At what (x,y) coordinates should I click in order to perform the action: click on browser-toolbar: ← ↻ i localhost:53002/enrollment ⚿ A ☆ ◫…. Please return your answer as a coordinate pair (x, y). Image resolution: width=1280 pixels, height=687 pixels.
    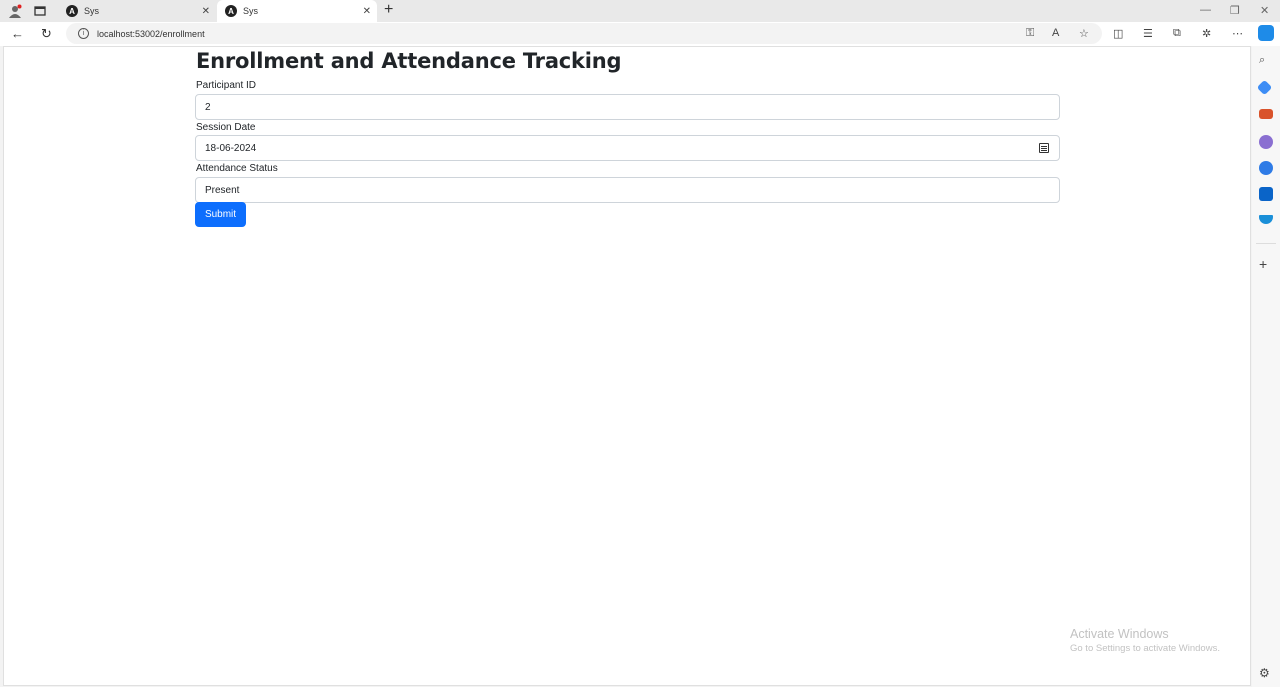
    Looking at the image, I should click on (640, 34).